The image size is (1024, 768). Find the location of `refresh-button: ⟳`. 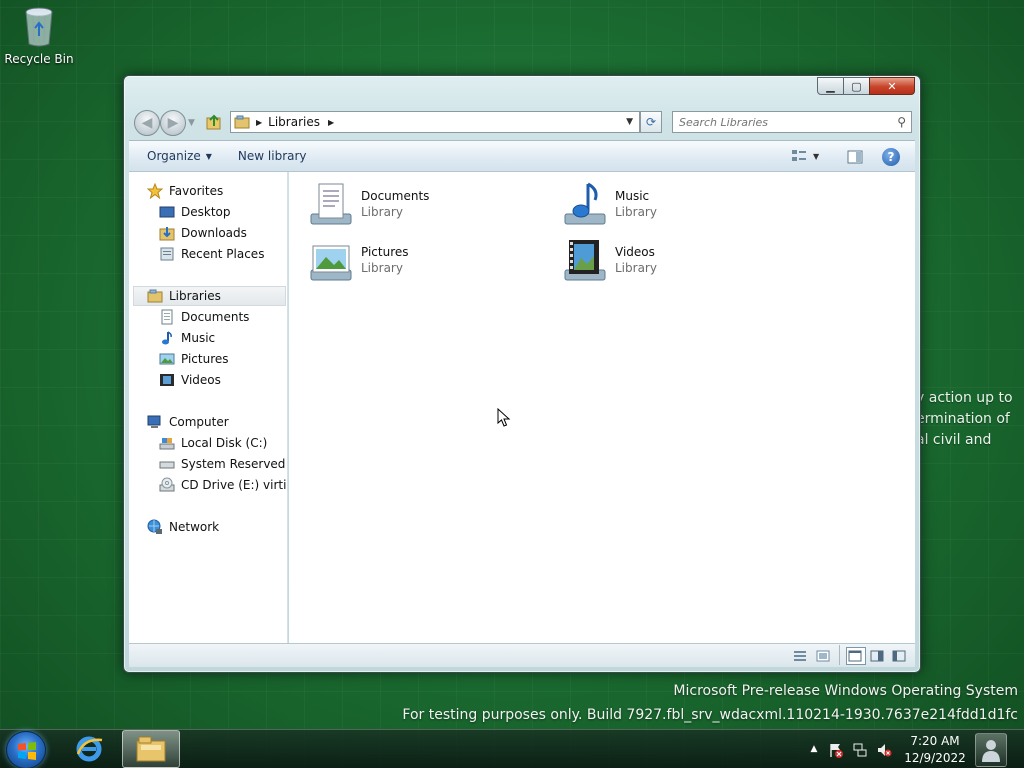

refresh-button: ⟳ is located at coordinates (651, 122).